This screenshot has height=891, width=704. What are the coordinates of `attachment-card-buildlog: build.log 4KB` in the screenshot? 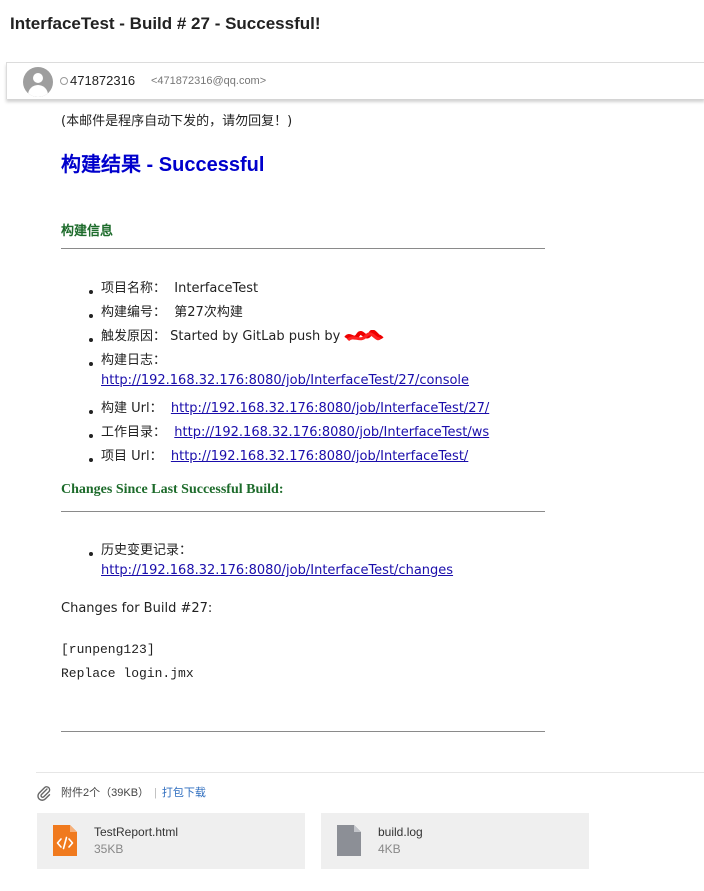 It's located at (455, 841).